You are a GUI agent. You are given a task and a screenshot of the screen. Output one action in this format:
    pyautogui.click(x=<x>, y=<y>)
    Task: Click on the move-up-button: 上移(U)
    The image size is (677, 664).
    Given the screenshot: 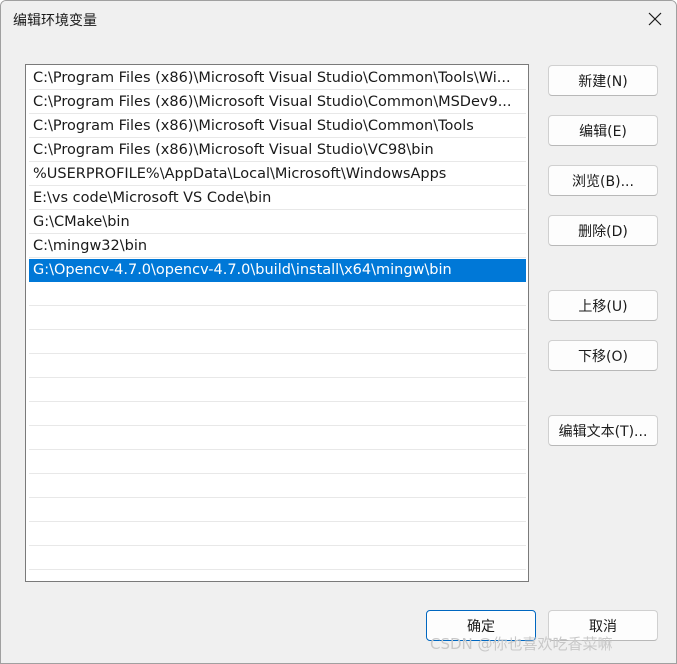 What is the action you would take?
    pyautogui.click(x=603, y=305)
    